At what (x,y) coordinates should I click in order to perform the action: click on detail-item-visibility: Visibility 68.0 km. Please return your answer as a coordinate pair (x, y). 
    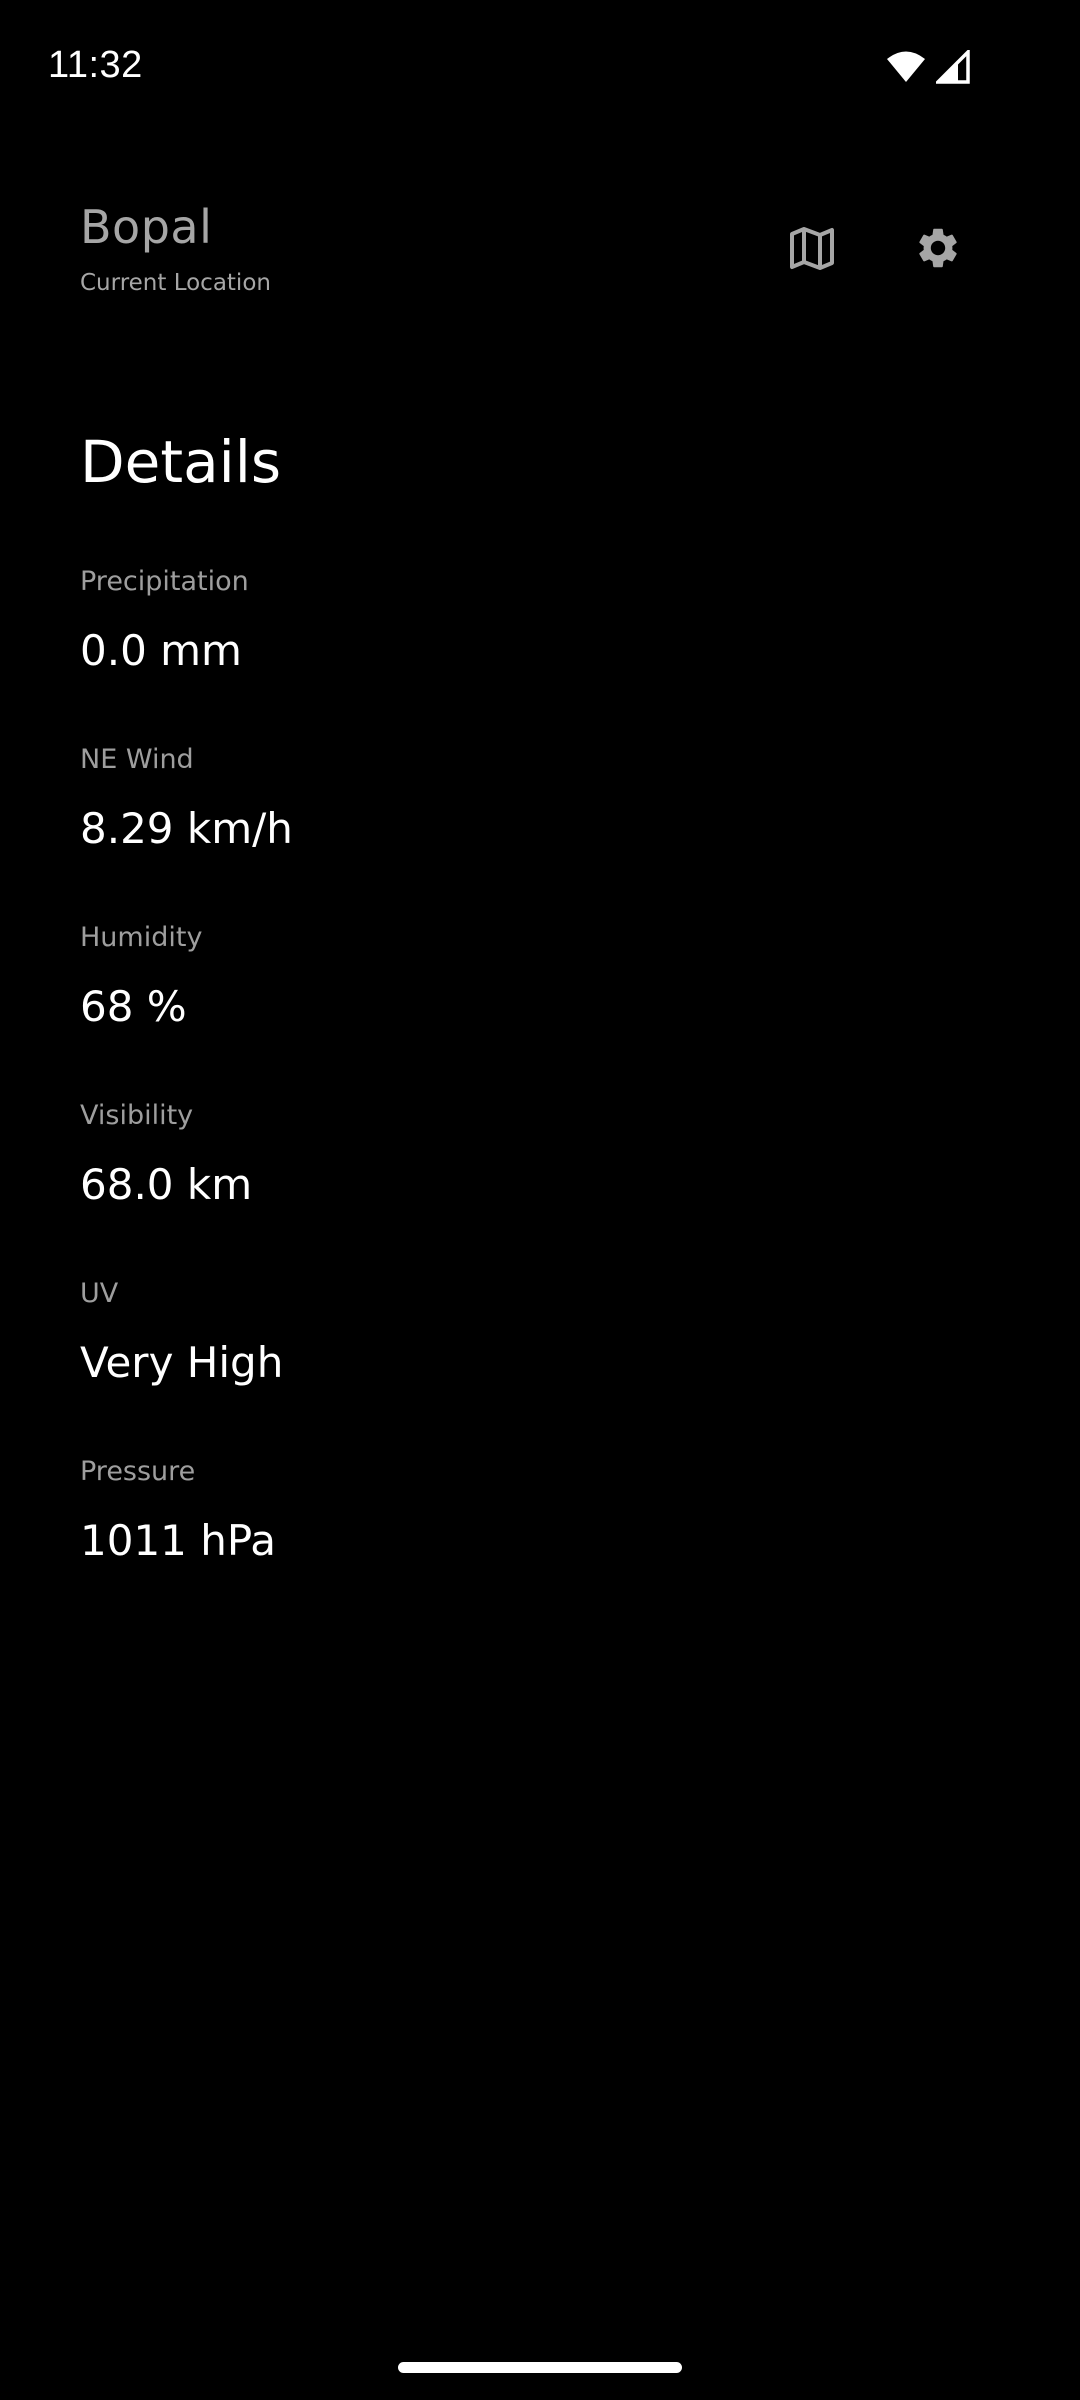
    Looking at the image, I should click on (530, 1189).